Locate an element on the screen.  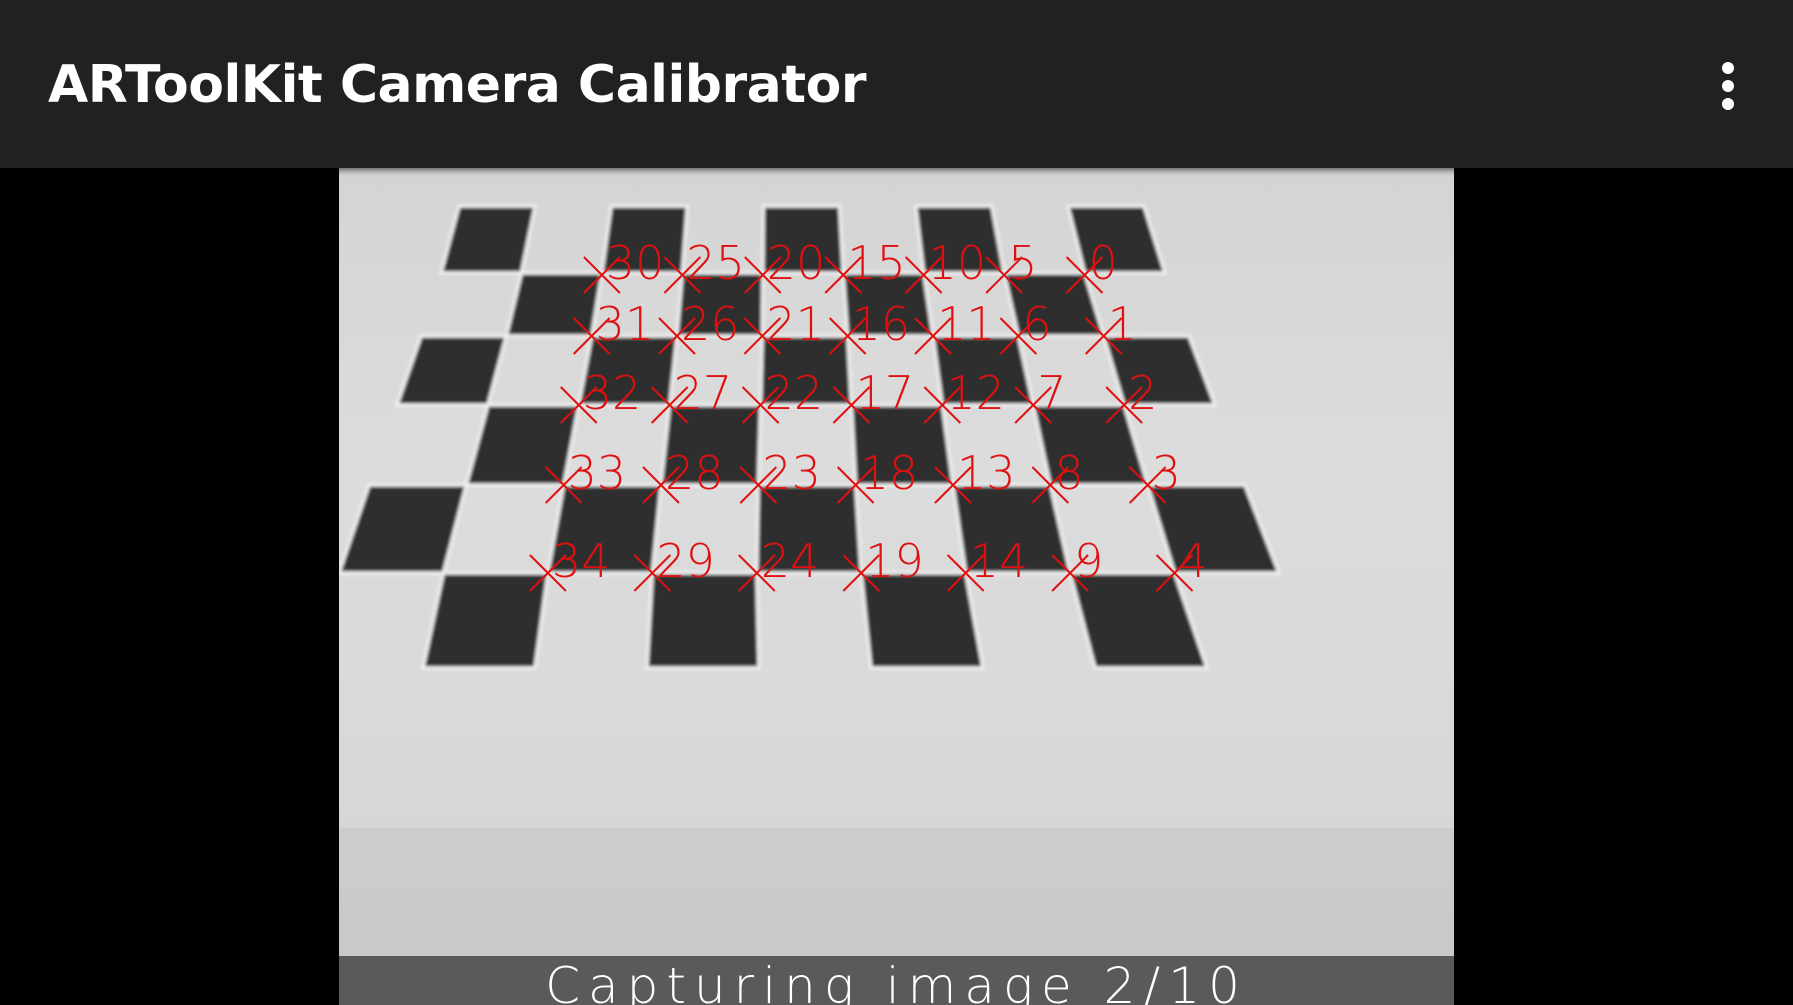
status-text: Capturing image 2/10 is located at coordinates (896, 981).